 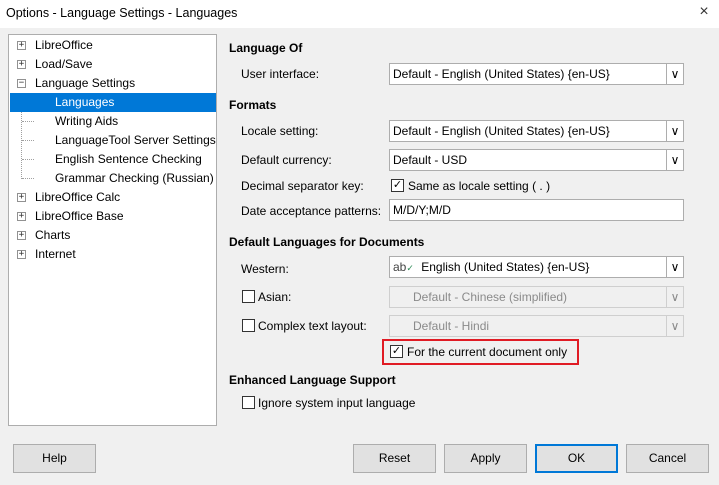 I want to click on tree-item-label: LibreOffice, so click(x=64, y=45).